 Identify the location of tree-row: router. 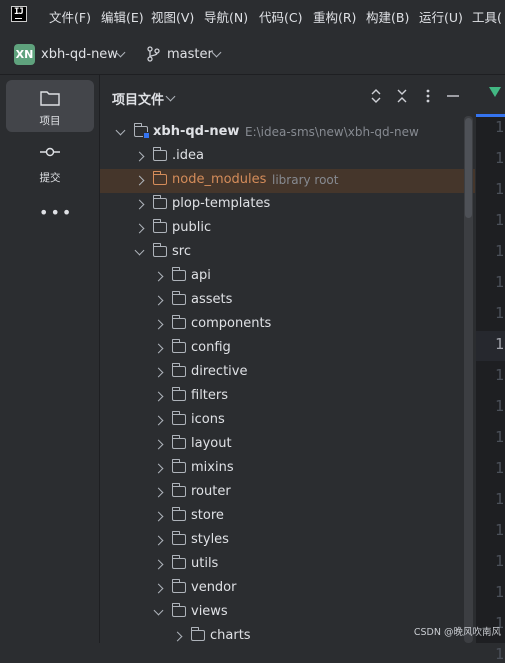
(287, 493).